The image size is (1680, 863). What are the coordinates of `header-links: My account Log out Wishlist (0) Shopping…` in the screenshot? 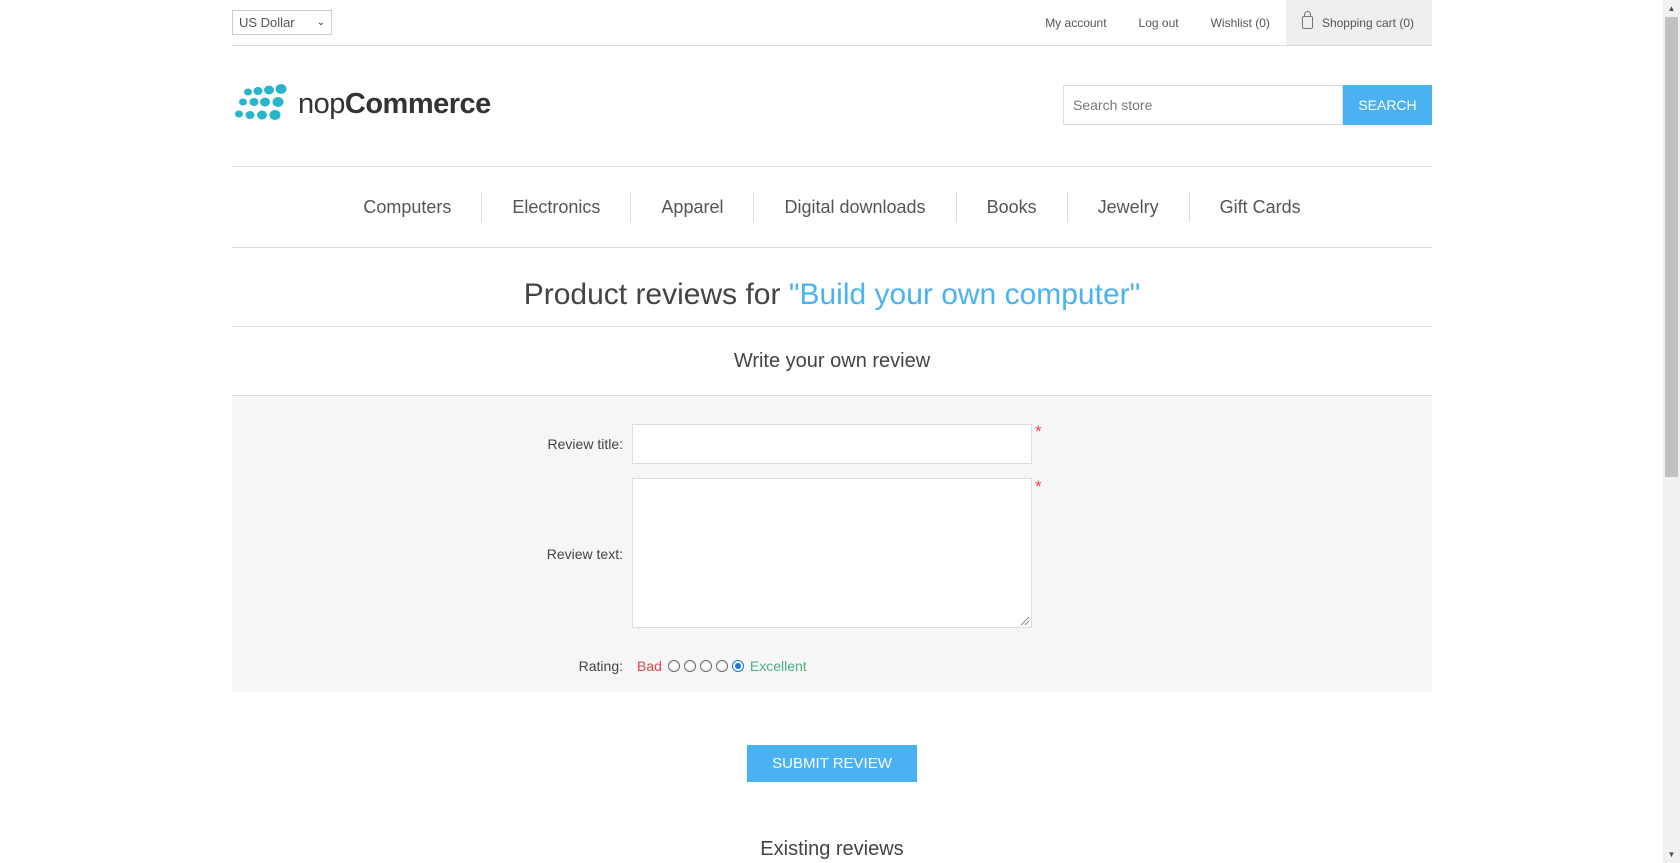 It's located at (1230, 22).